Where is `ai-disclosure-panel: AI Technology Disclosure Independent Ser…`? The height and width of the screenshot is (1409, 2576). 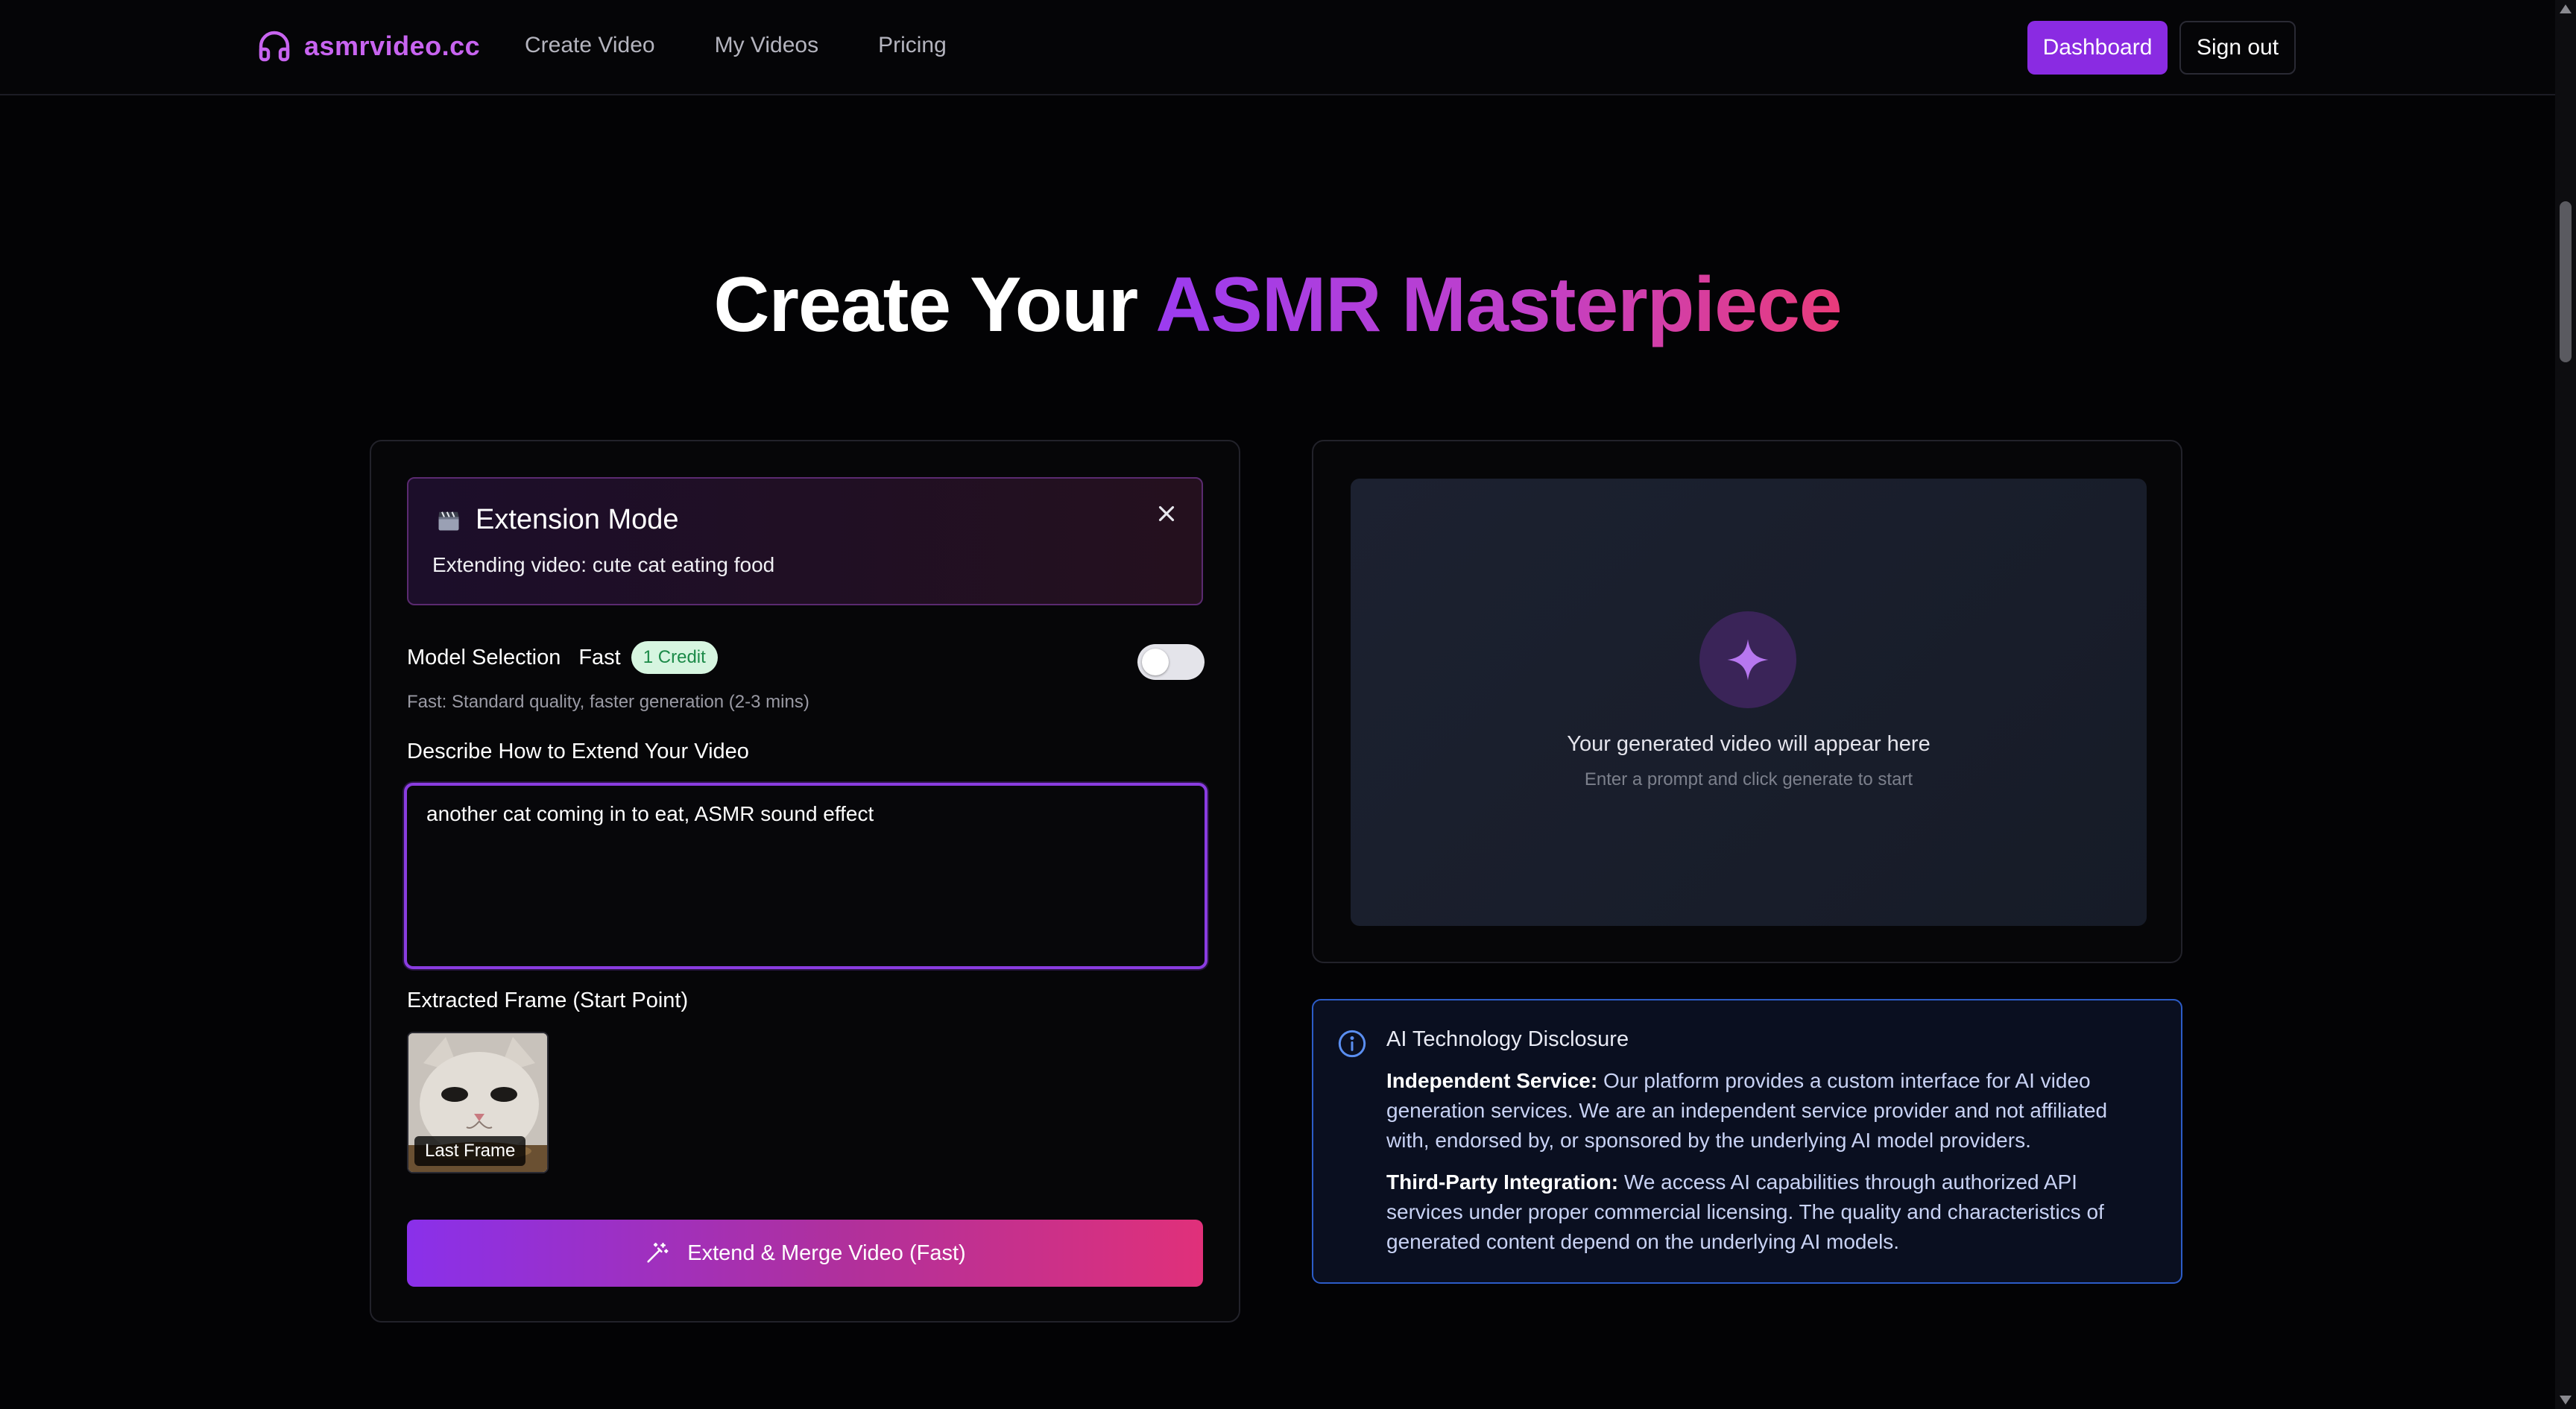 ai-disclosure-panel: AI Technology Disclosure Independent Ser… is located at coordinates (1747, 1142).